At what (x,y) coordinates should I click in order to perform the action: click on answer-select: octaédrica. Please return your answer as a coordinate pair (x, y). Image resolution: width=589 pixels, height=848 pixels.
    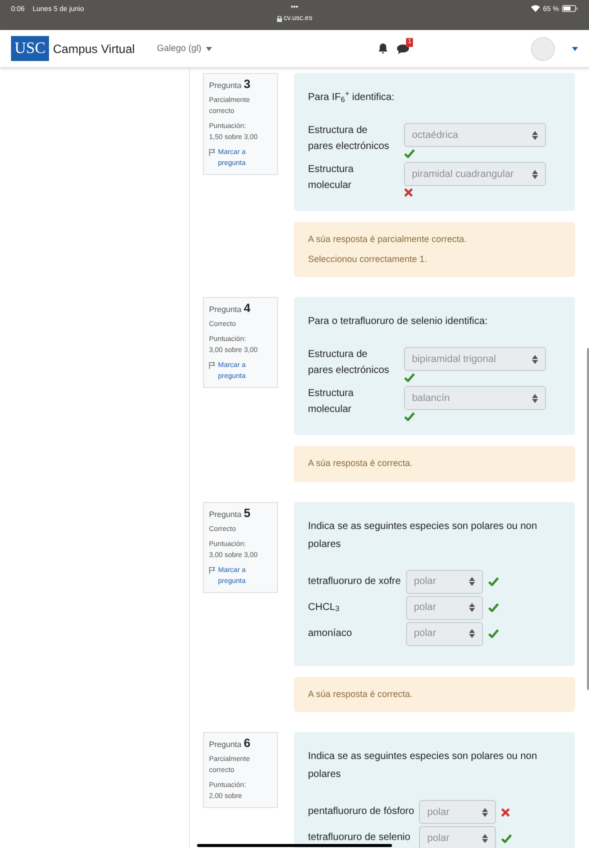
    Looking at the image, I should click on (475, 135).